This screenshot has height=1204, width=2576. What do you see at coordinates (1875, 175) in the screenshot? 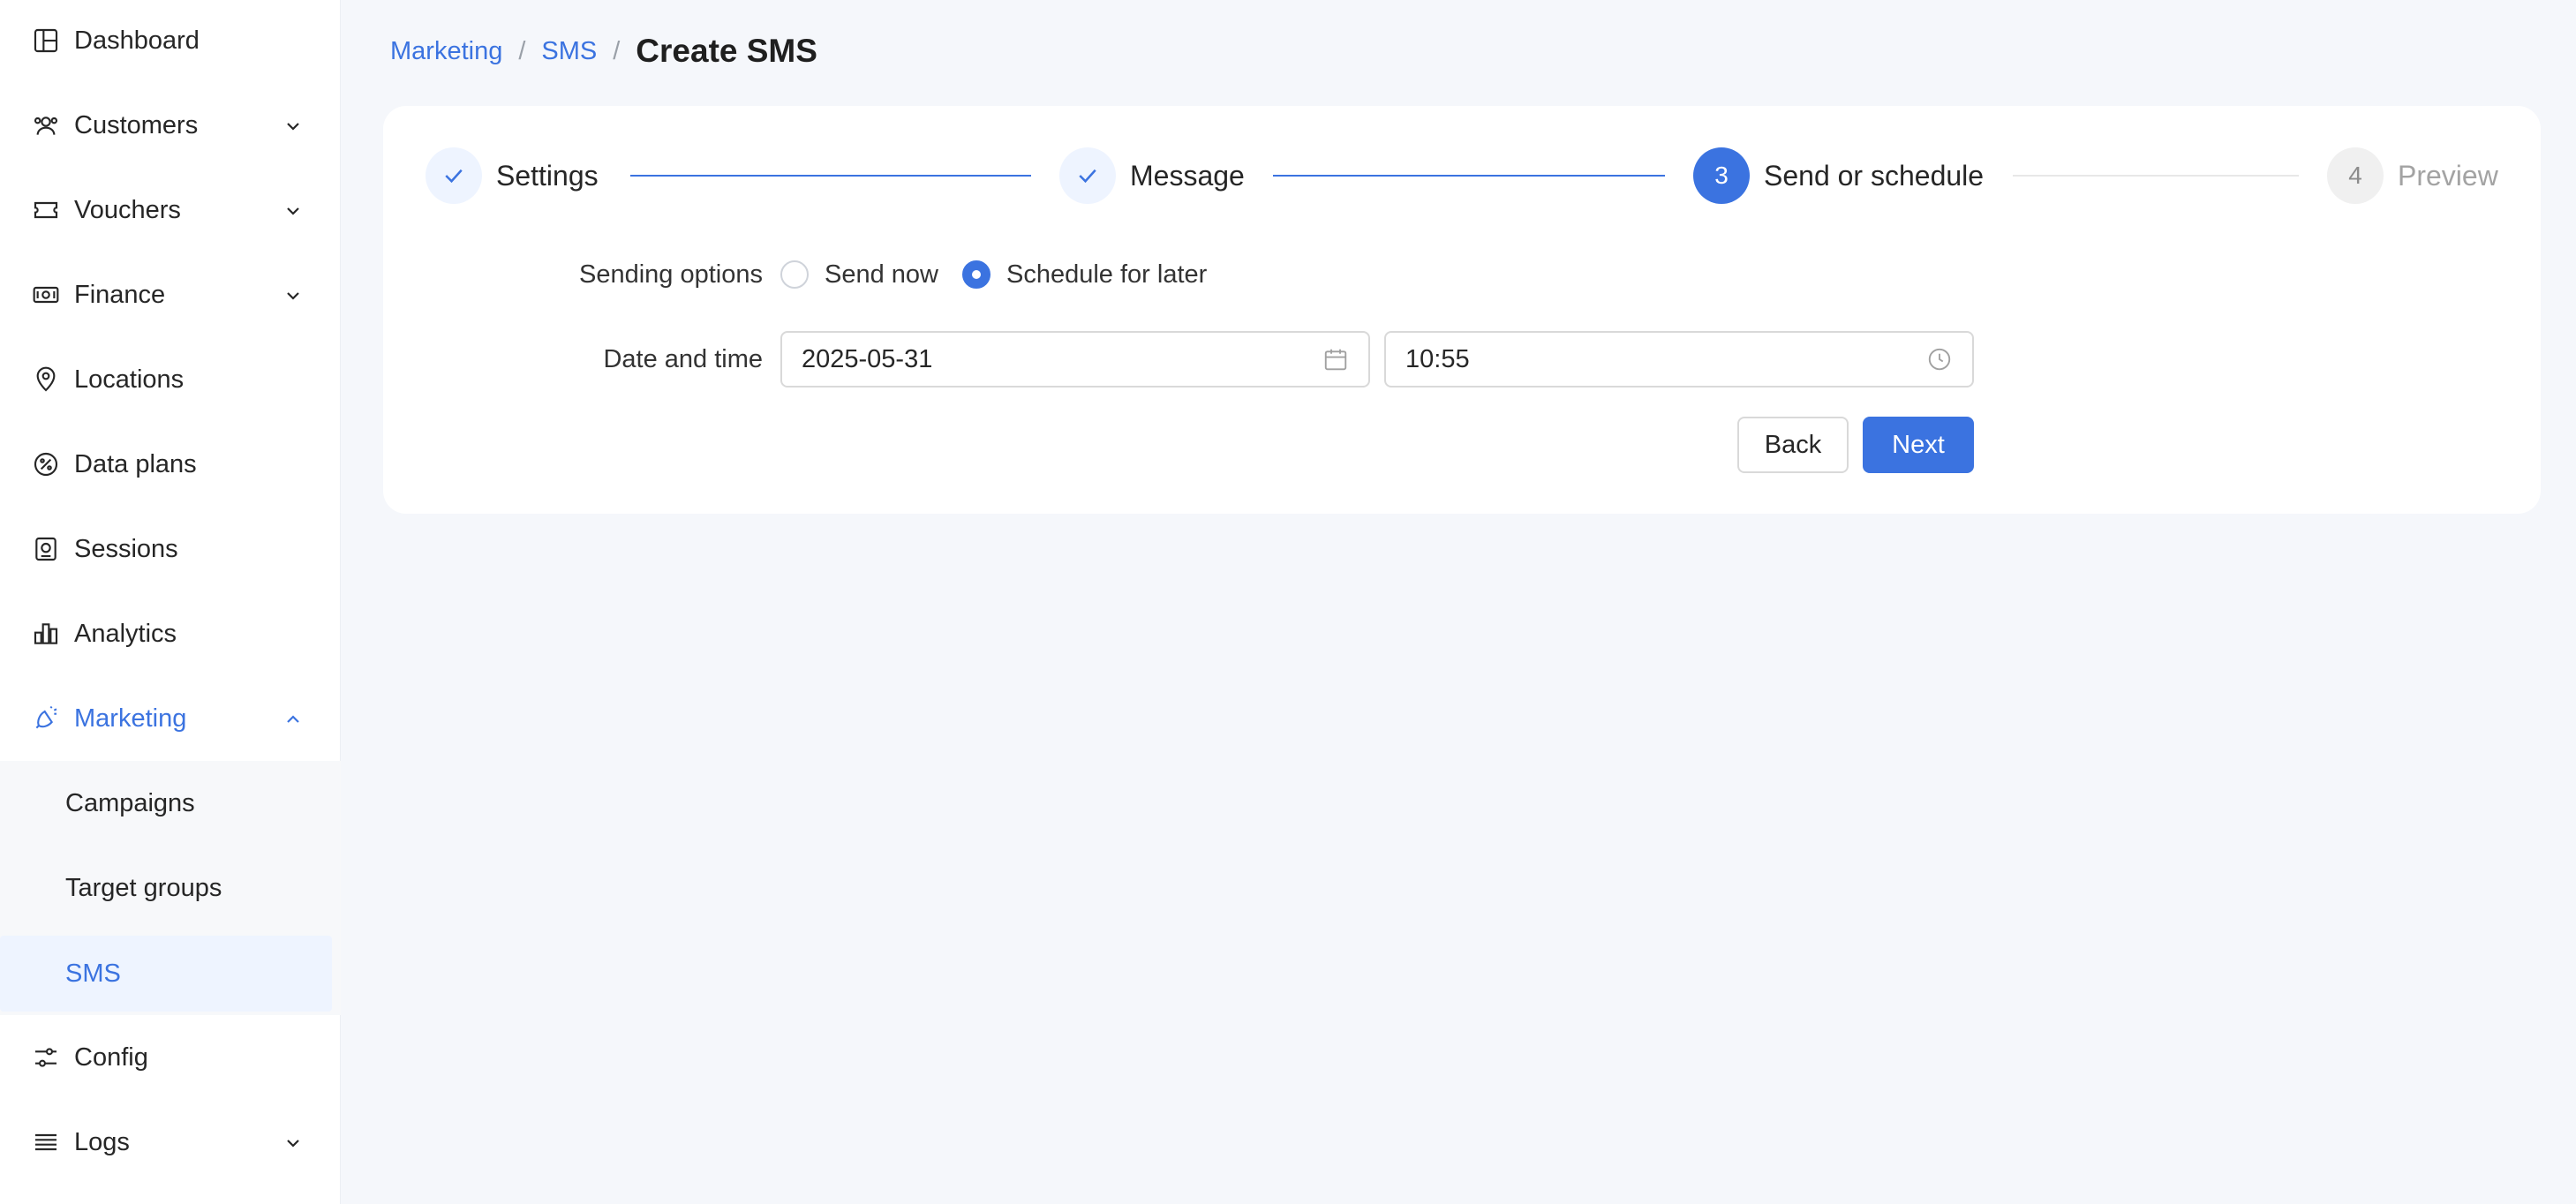
I see `step-3-label: Send or schedule` at bounding box center [1875, 175].